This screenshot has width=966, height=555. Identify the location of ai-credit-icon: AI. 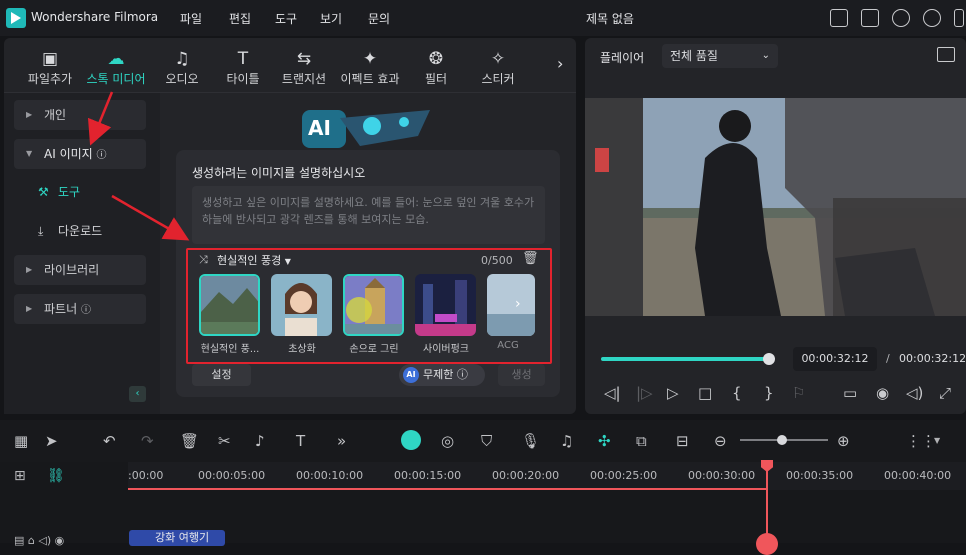
(411, 375).